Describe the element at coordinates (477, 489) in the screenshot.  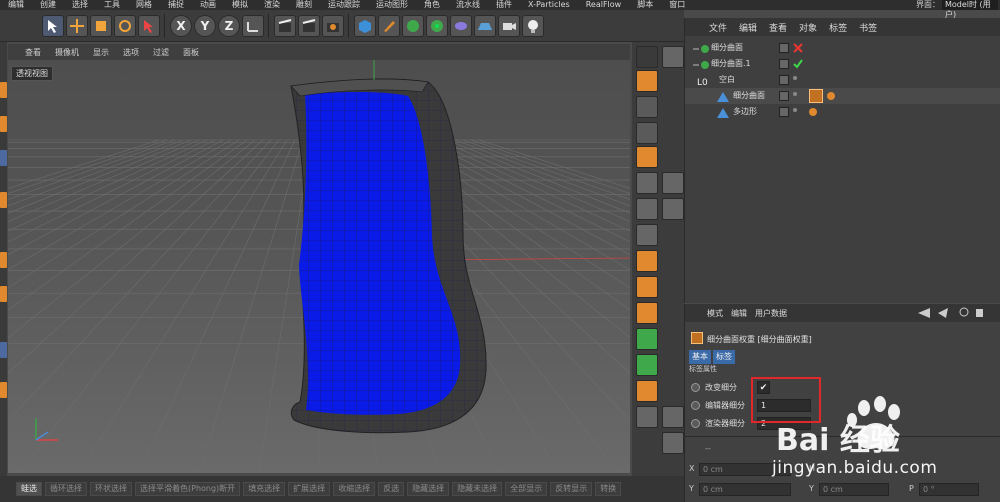
I see `selection-button: 隐藏未选择` at that location.